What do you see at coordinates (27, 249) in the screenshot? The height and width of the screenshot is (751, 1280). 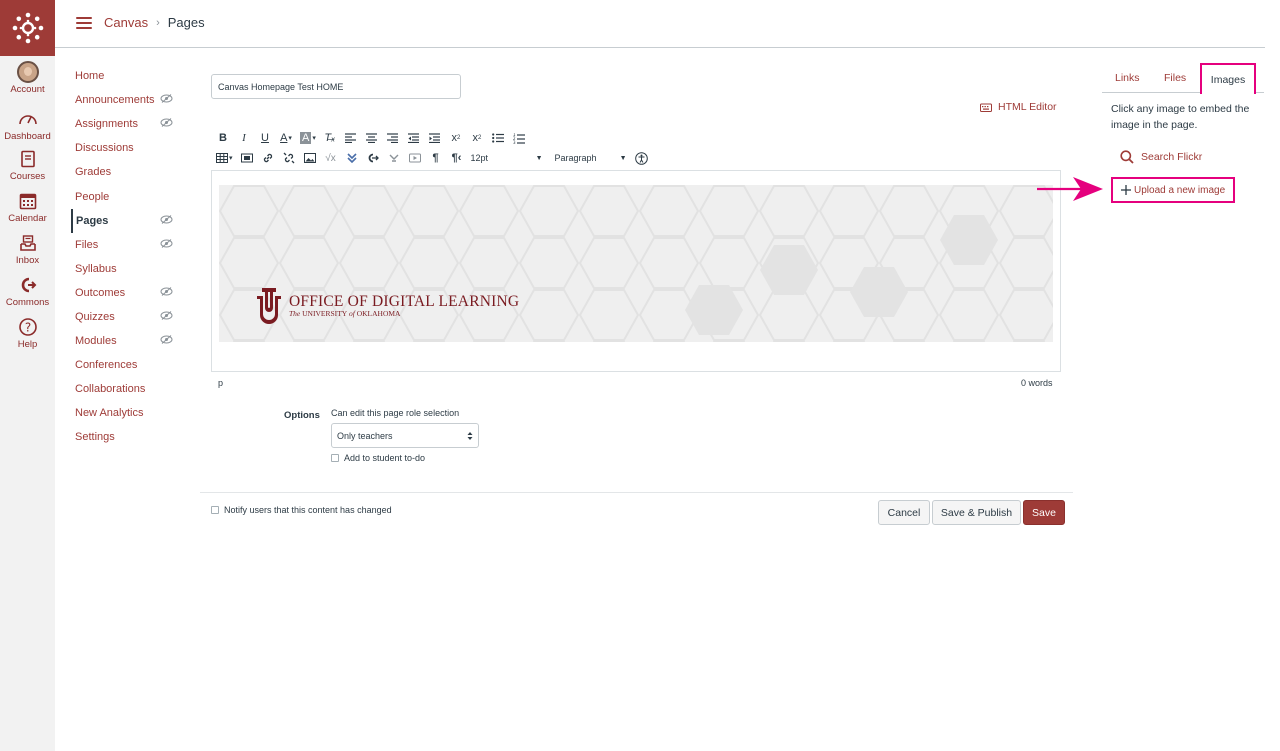 I see `global-nav-inbox: Inbox` at bounding box center [27, 249].